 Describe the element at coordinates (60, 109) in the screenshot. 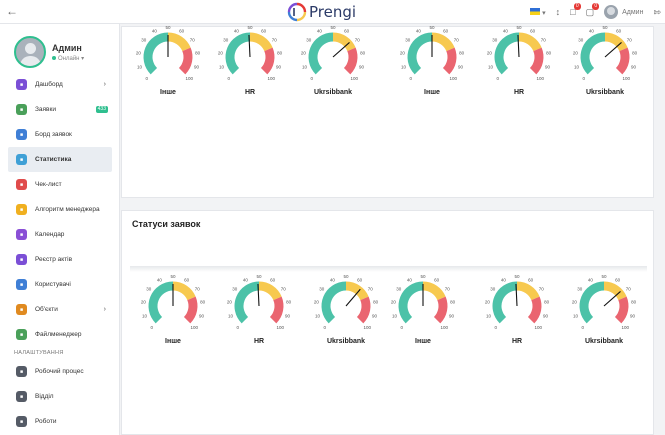

I see `sidebar-item-requests: ■ Заявки 433` at that location.